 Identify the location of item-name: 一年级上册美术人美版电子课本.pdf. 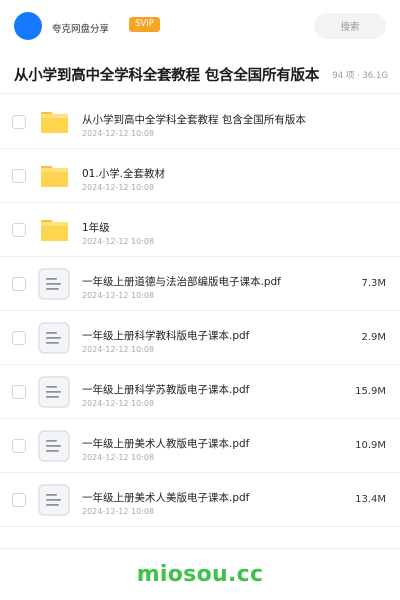
(165, 497).